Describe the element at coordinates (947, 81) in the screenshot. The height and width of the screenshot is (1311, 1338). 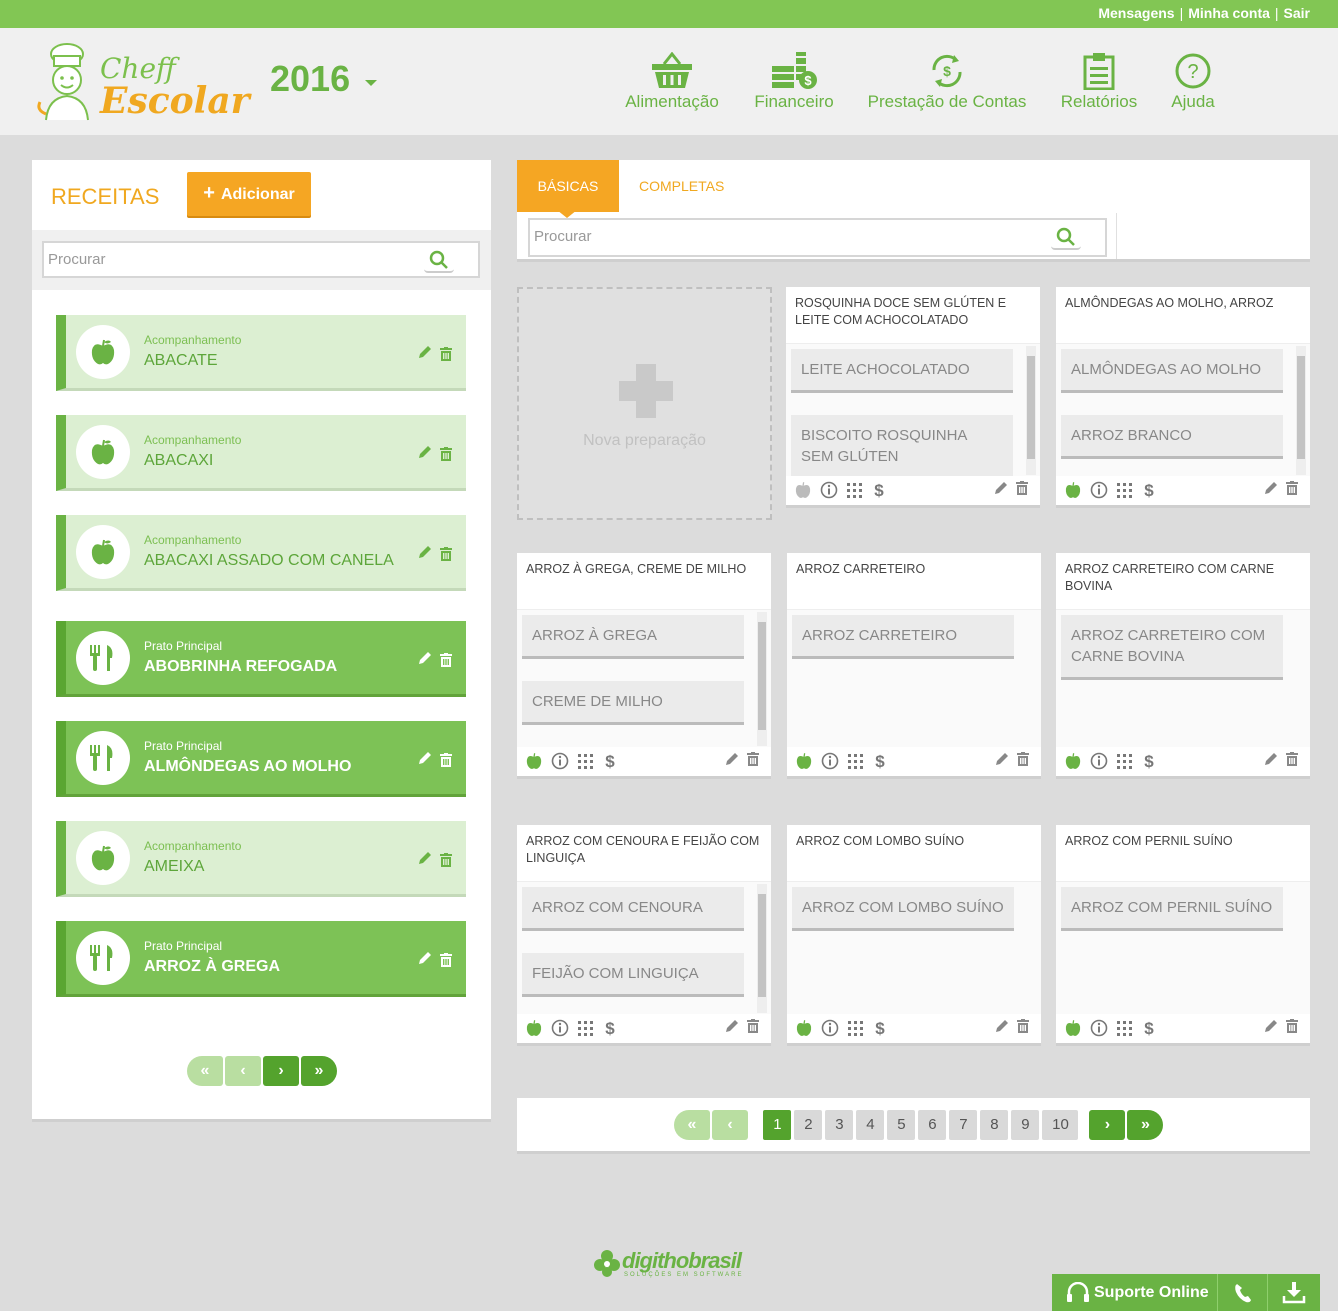
I see `nav-prestacao: $ Prestação de Contas` at that location.